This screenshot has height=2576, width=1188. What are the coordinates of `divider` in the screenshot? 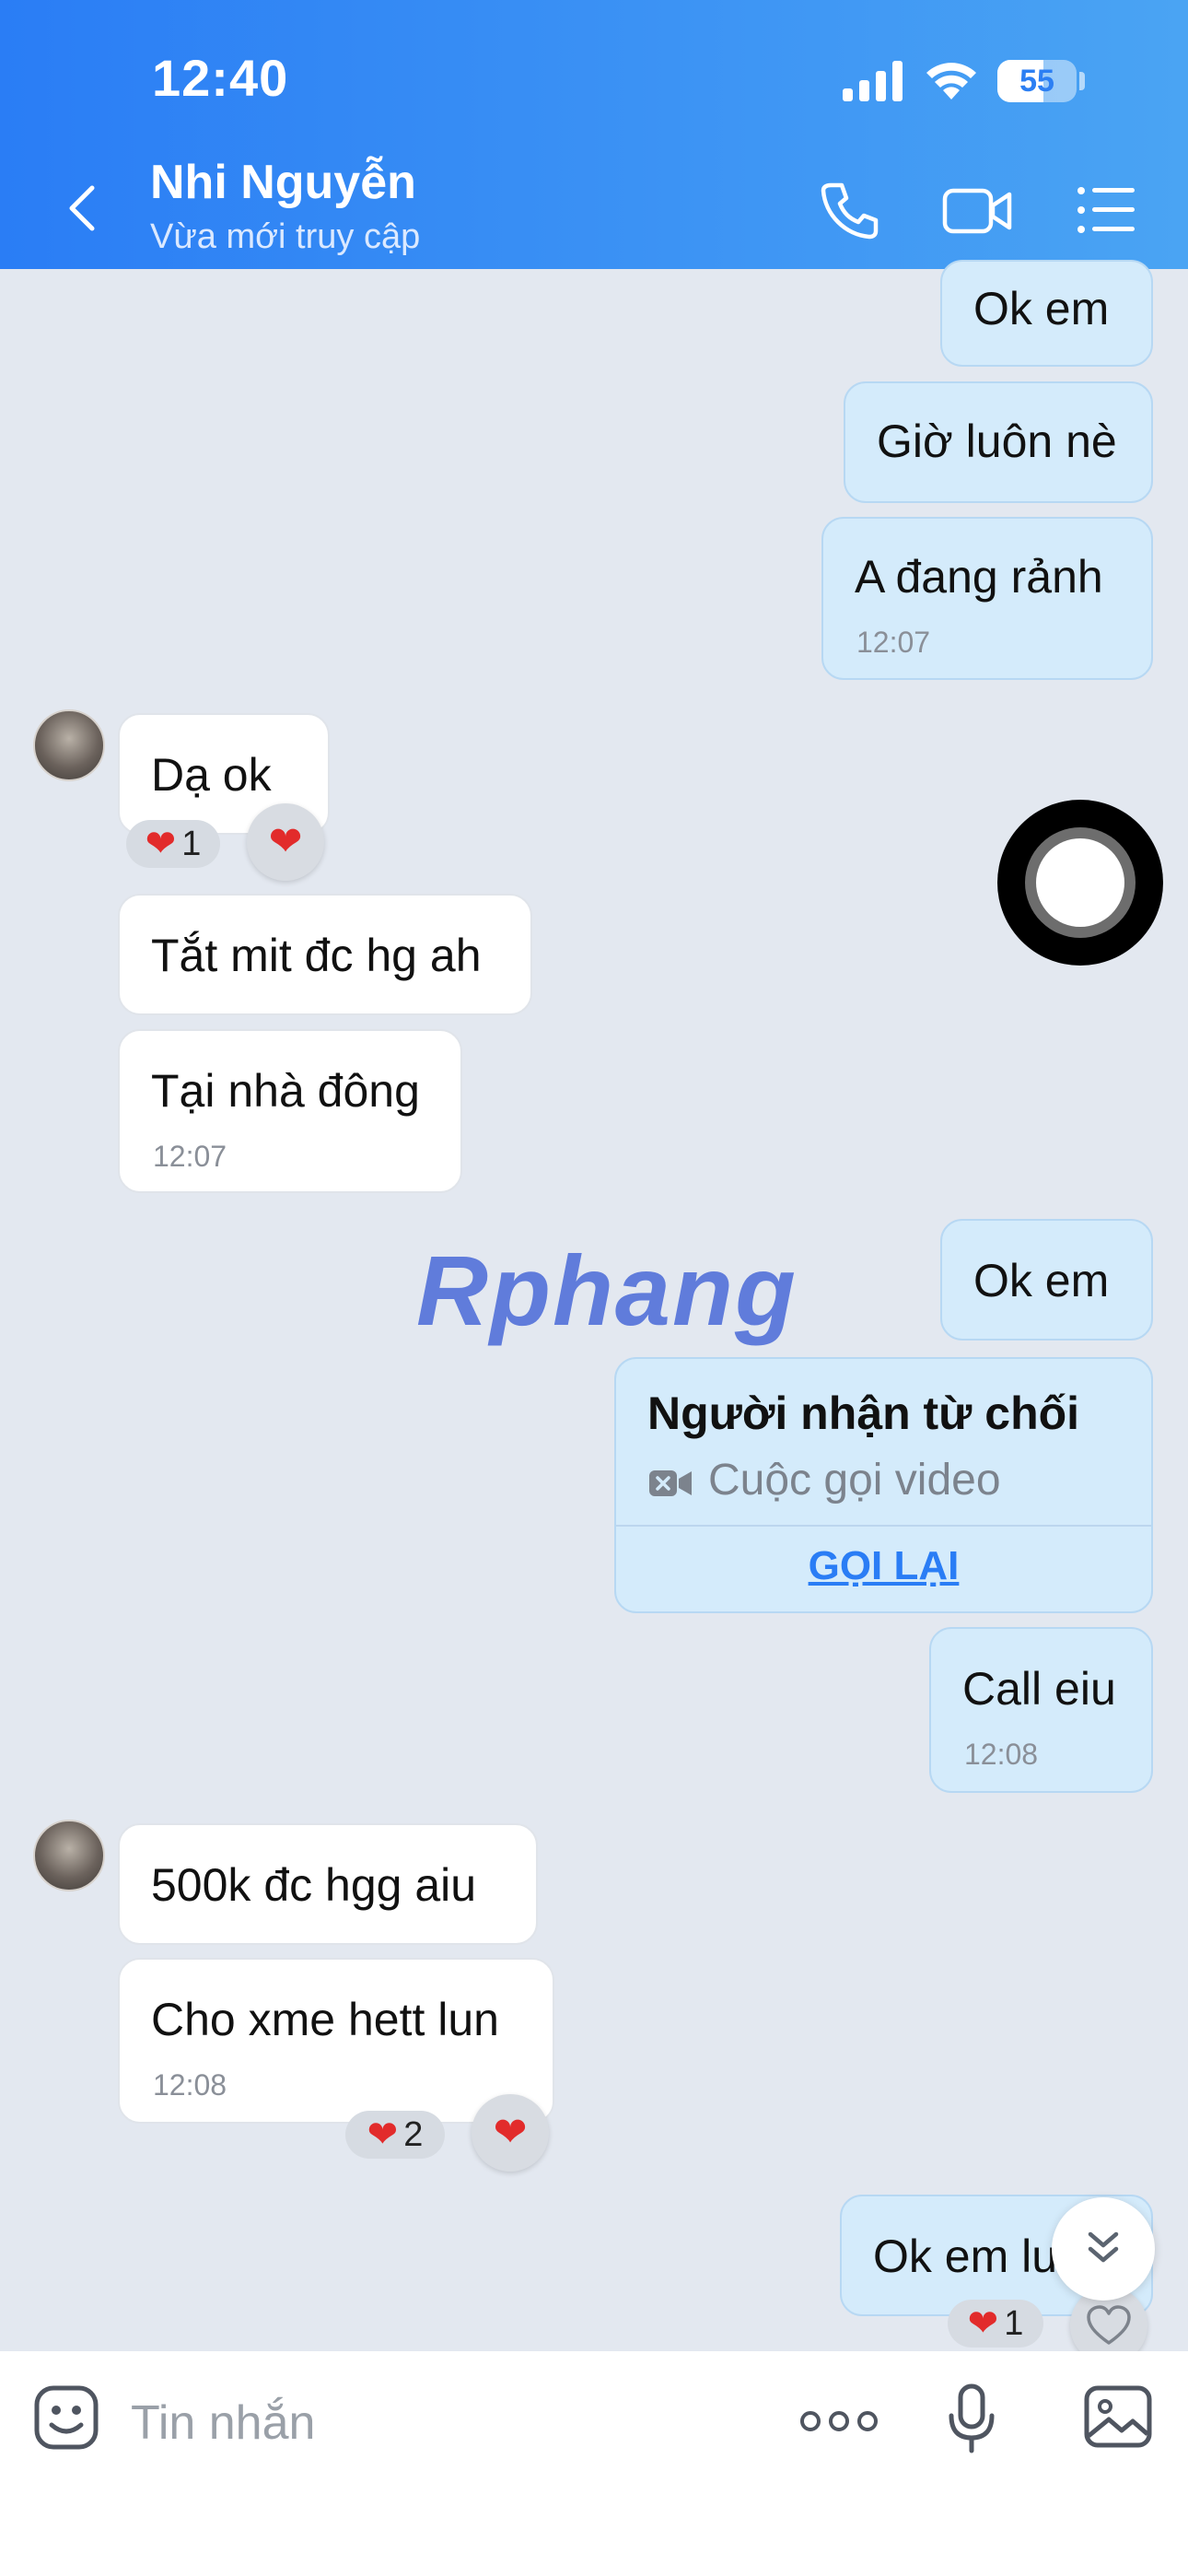 It's located at (883, 1526).